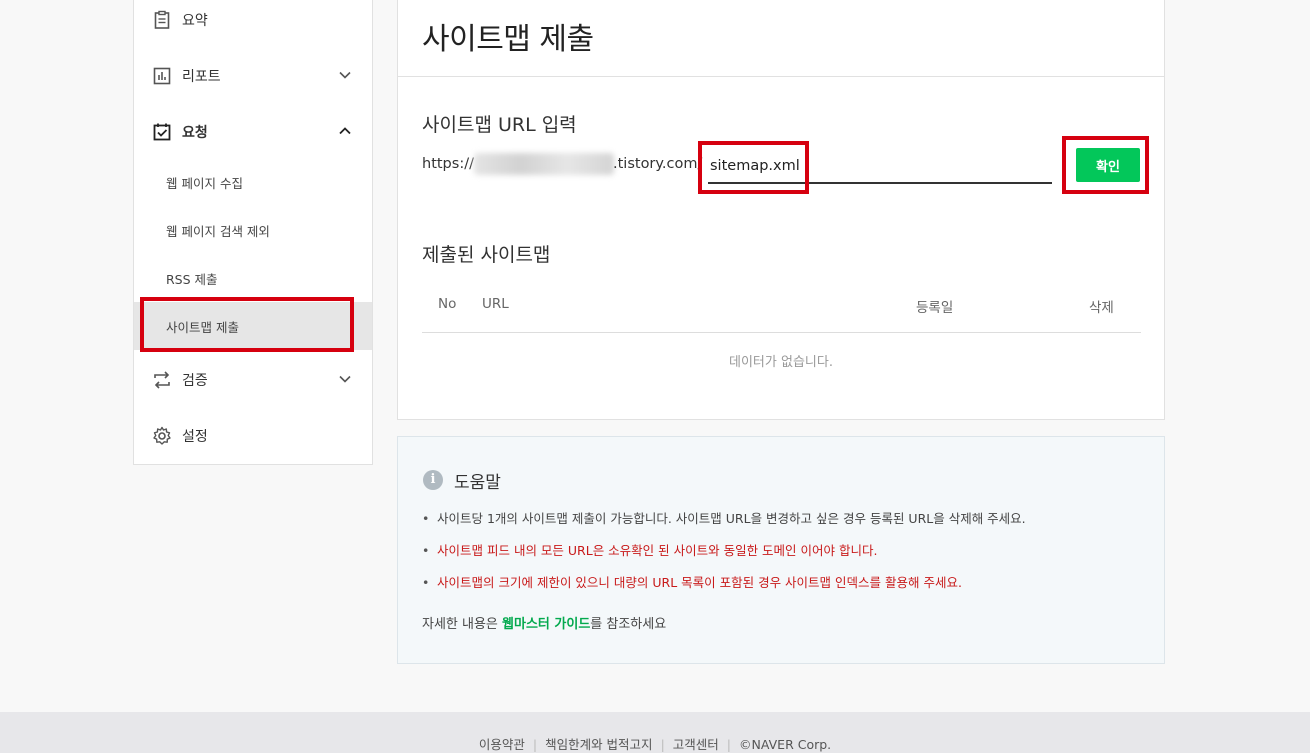 The height and width of the screenshot is (753, 1310). What do you see at coordinates (162, 132) in the screenshot?
I see `checklist-icon` at bounding box center [162, 132].